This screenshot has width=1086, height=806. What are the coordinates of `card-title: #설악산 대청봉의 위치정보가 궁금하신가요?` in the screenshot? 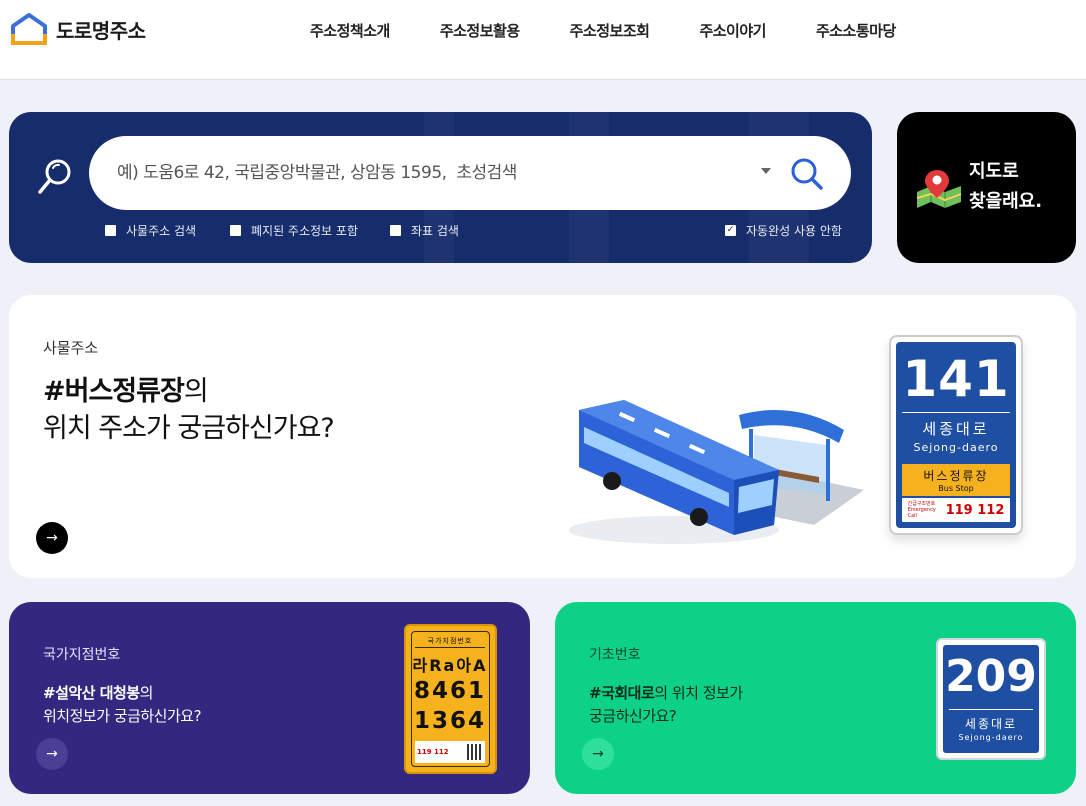 It's located at (122, 705).